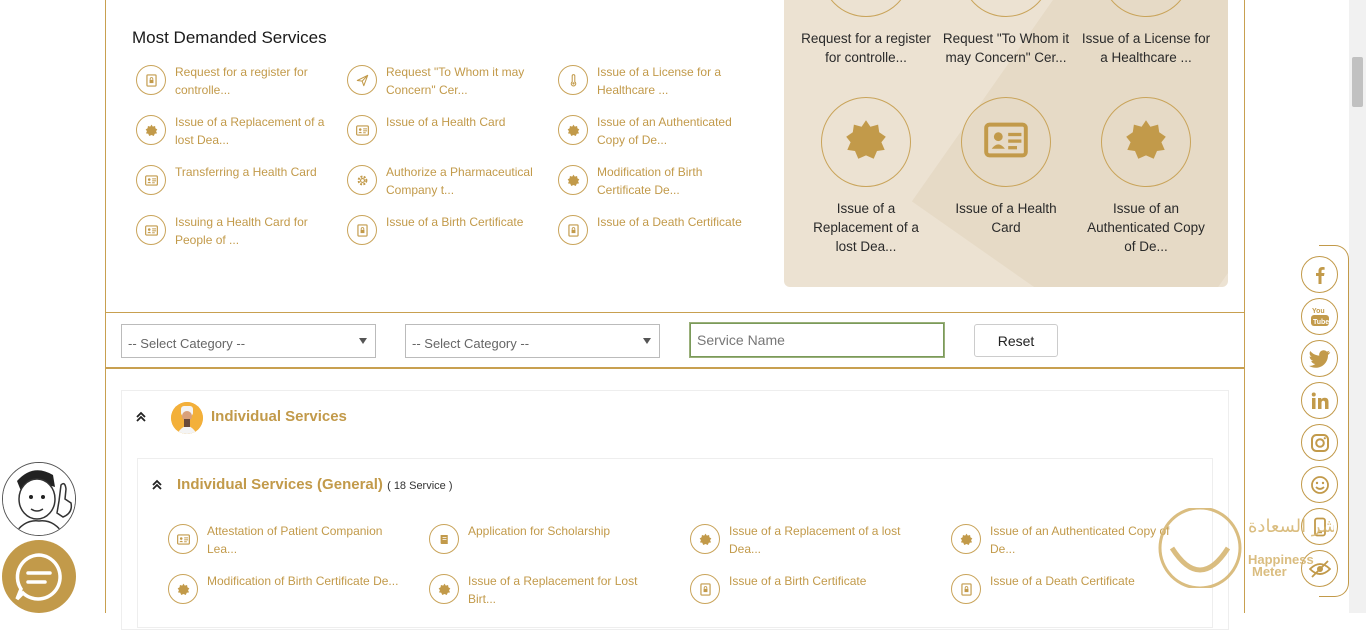 The height and width of the screenshot is (630, 1366). Describe the element at coordinates (669, 222) in the screenshot. I see `most-demanded-item-label: Issue of a Death Certificate` at that location.